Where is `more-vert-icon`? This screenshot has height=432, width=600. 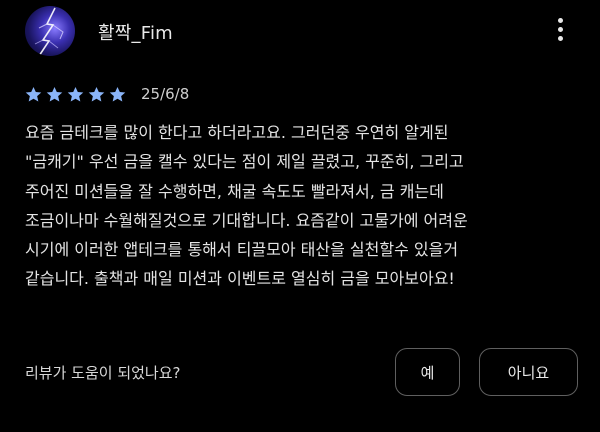 more-vert-icon is located at coordinates (561, 30).